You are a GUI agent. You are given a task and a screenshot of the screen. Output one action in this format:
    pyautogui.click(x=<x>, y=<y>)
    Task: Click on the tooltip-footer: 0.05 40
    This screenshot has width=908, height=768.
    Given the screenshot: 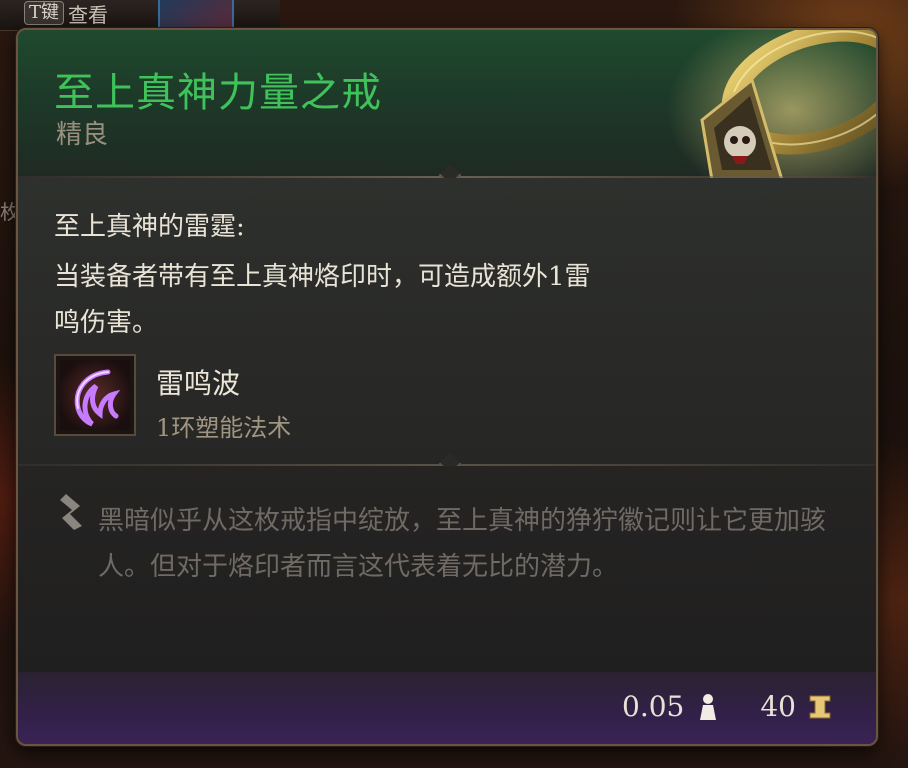 What is the action you would take?
    pyautogui.click(x=447, y=708)
    